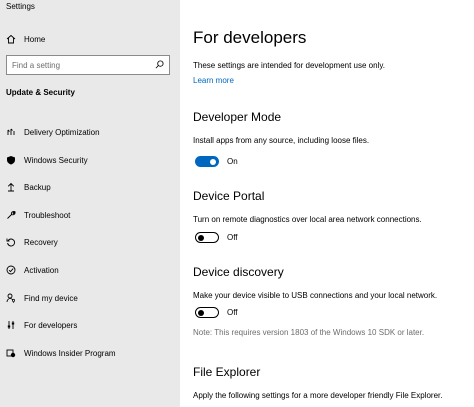 This screenshot has width=474, height=407. I want to click on device-discovery-toggle-row: Off, so click(216, 312).